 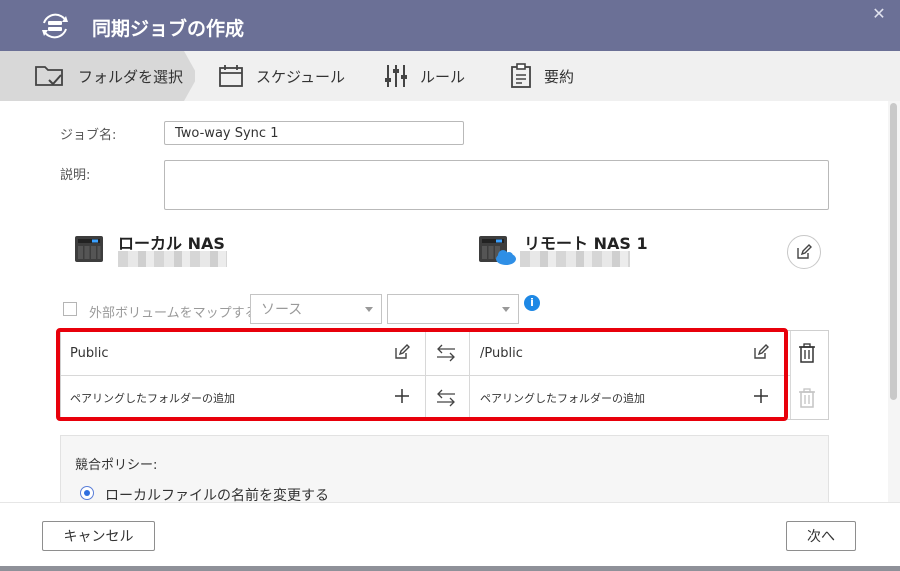 I want to click on cancel-button: キャンセル, so click(x=98, y=536).